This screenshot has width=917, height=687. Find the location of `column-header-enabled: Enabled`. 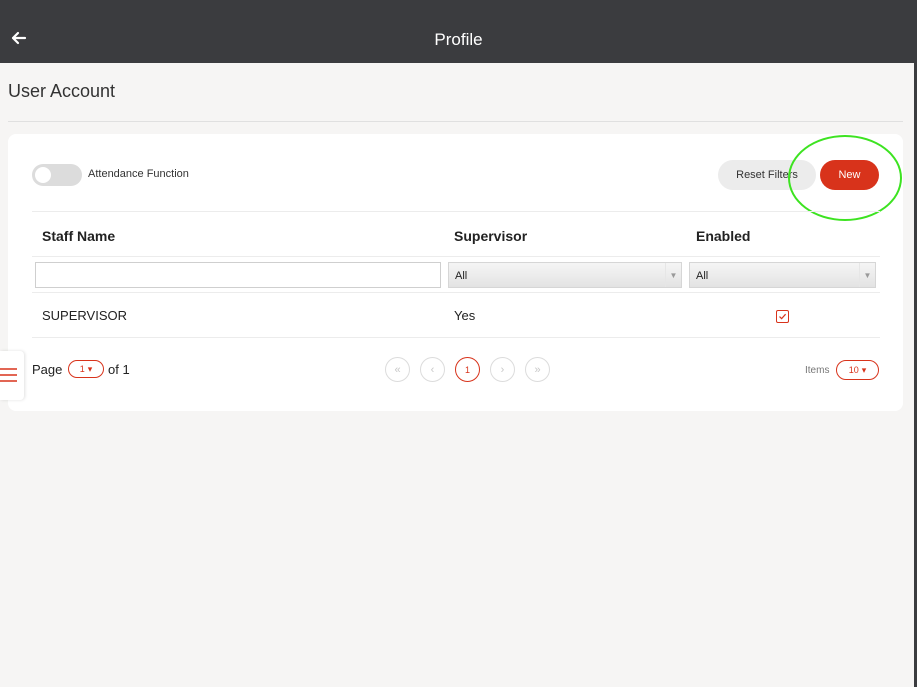

column-header-enabled: Enabled is located at coordinates (723, 236).